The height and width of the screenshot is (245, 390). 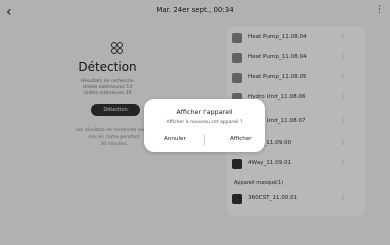 I want to click on button-divider, so click(x=204, y=140).